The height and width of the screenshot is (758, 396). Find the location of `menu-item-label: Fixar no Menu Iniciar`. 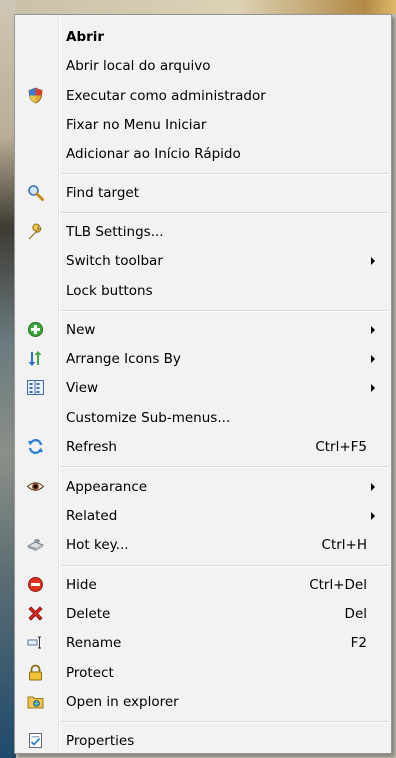

menu-item-label: Fixar no Menu Iniciar is located at coordinates (136, 124).